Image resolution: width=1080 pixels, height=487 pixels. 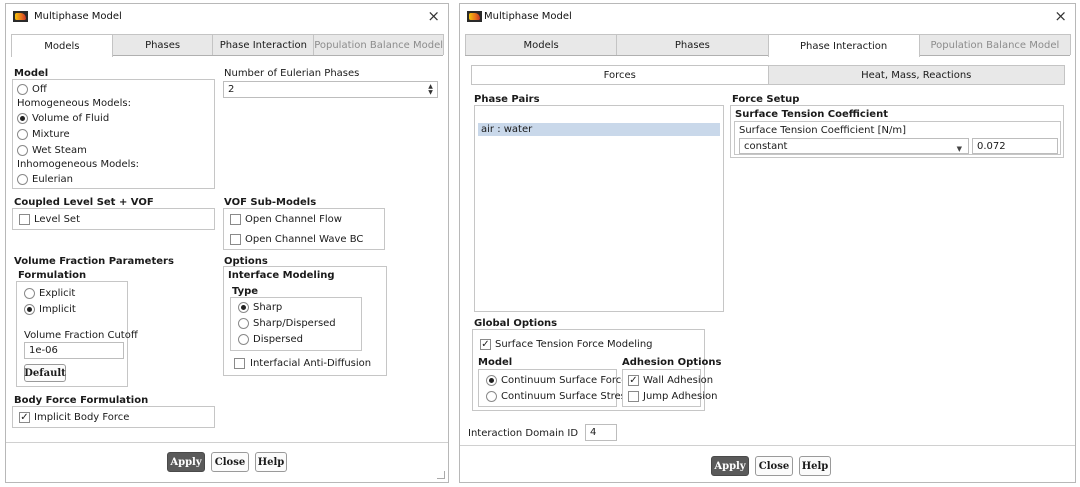 What do you see at coordinates (81, 400) in the screenshot?
I see `body-force-formulation-heading: Body Force Formulation` at bounding box center [81, 400].